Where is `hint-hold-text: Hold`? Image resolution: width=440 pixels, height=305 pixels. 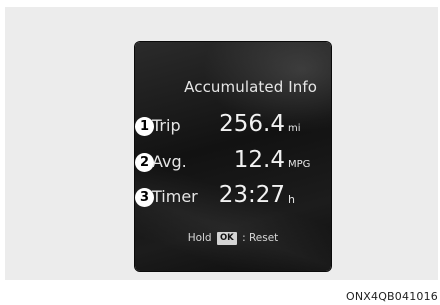
hint-hold-text: Hold is located at coordinates (199, 238).